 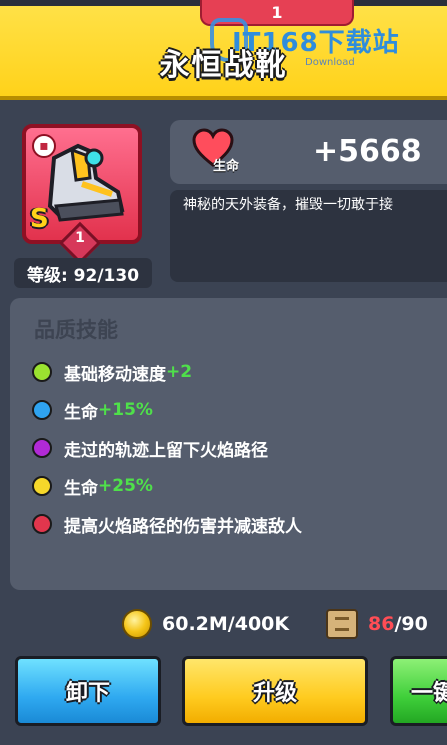 I want to click on skill-row: 提高火焰路径的伤害并减速敌人, so click(x=167, y=524).